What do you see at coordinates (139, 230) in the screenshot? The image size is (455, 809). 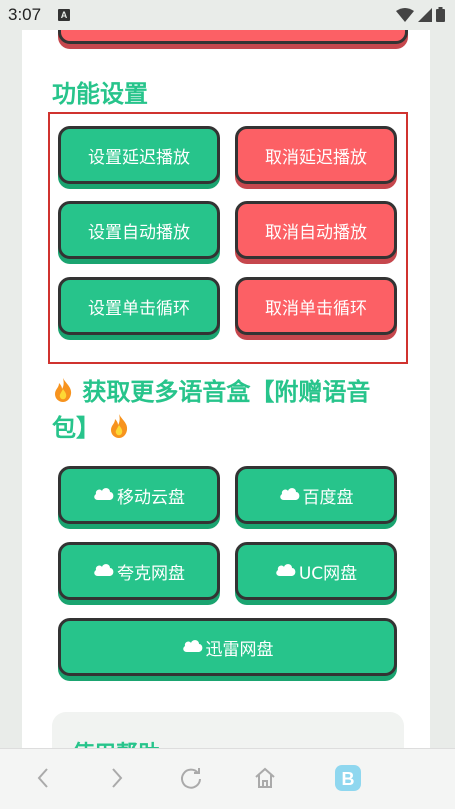 I see `set-auto-play-button: 设置自动播放` at bounding box center [139, 230].